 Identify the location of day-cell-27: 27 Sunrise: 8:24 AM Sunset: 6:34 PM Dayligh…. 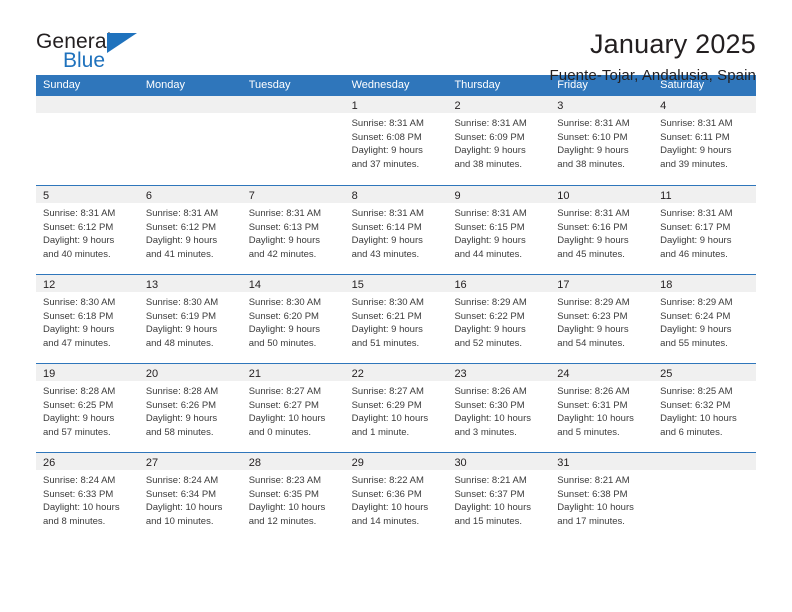
(190, 497).